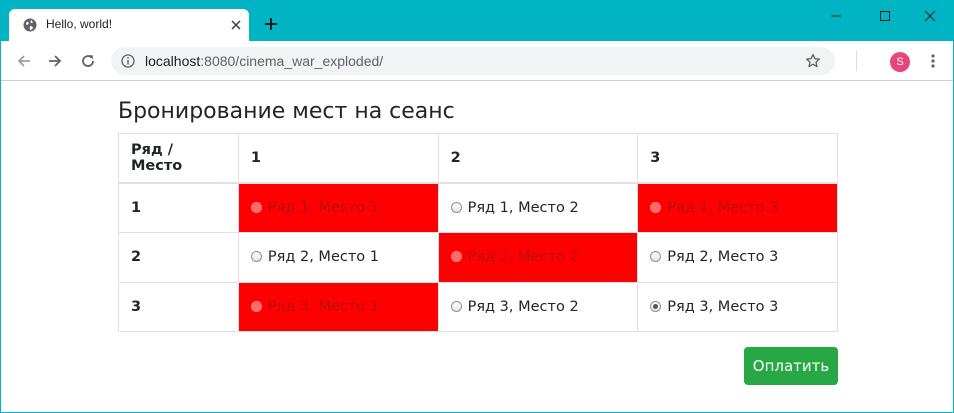 The image size is (954, 413). What do you see at coordinates (236, 25) in the screenshot?
I see `close-tab-icon` at bounding box center [236, 25].